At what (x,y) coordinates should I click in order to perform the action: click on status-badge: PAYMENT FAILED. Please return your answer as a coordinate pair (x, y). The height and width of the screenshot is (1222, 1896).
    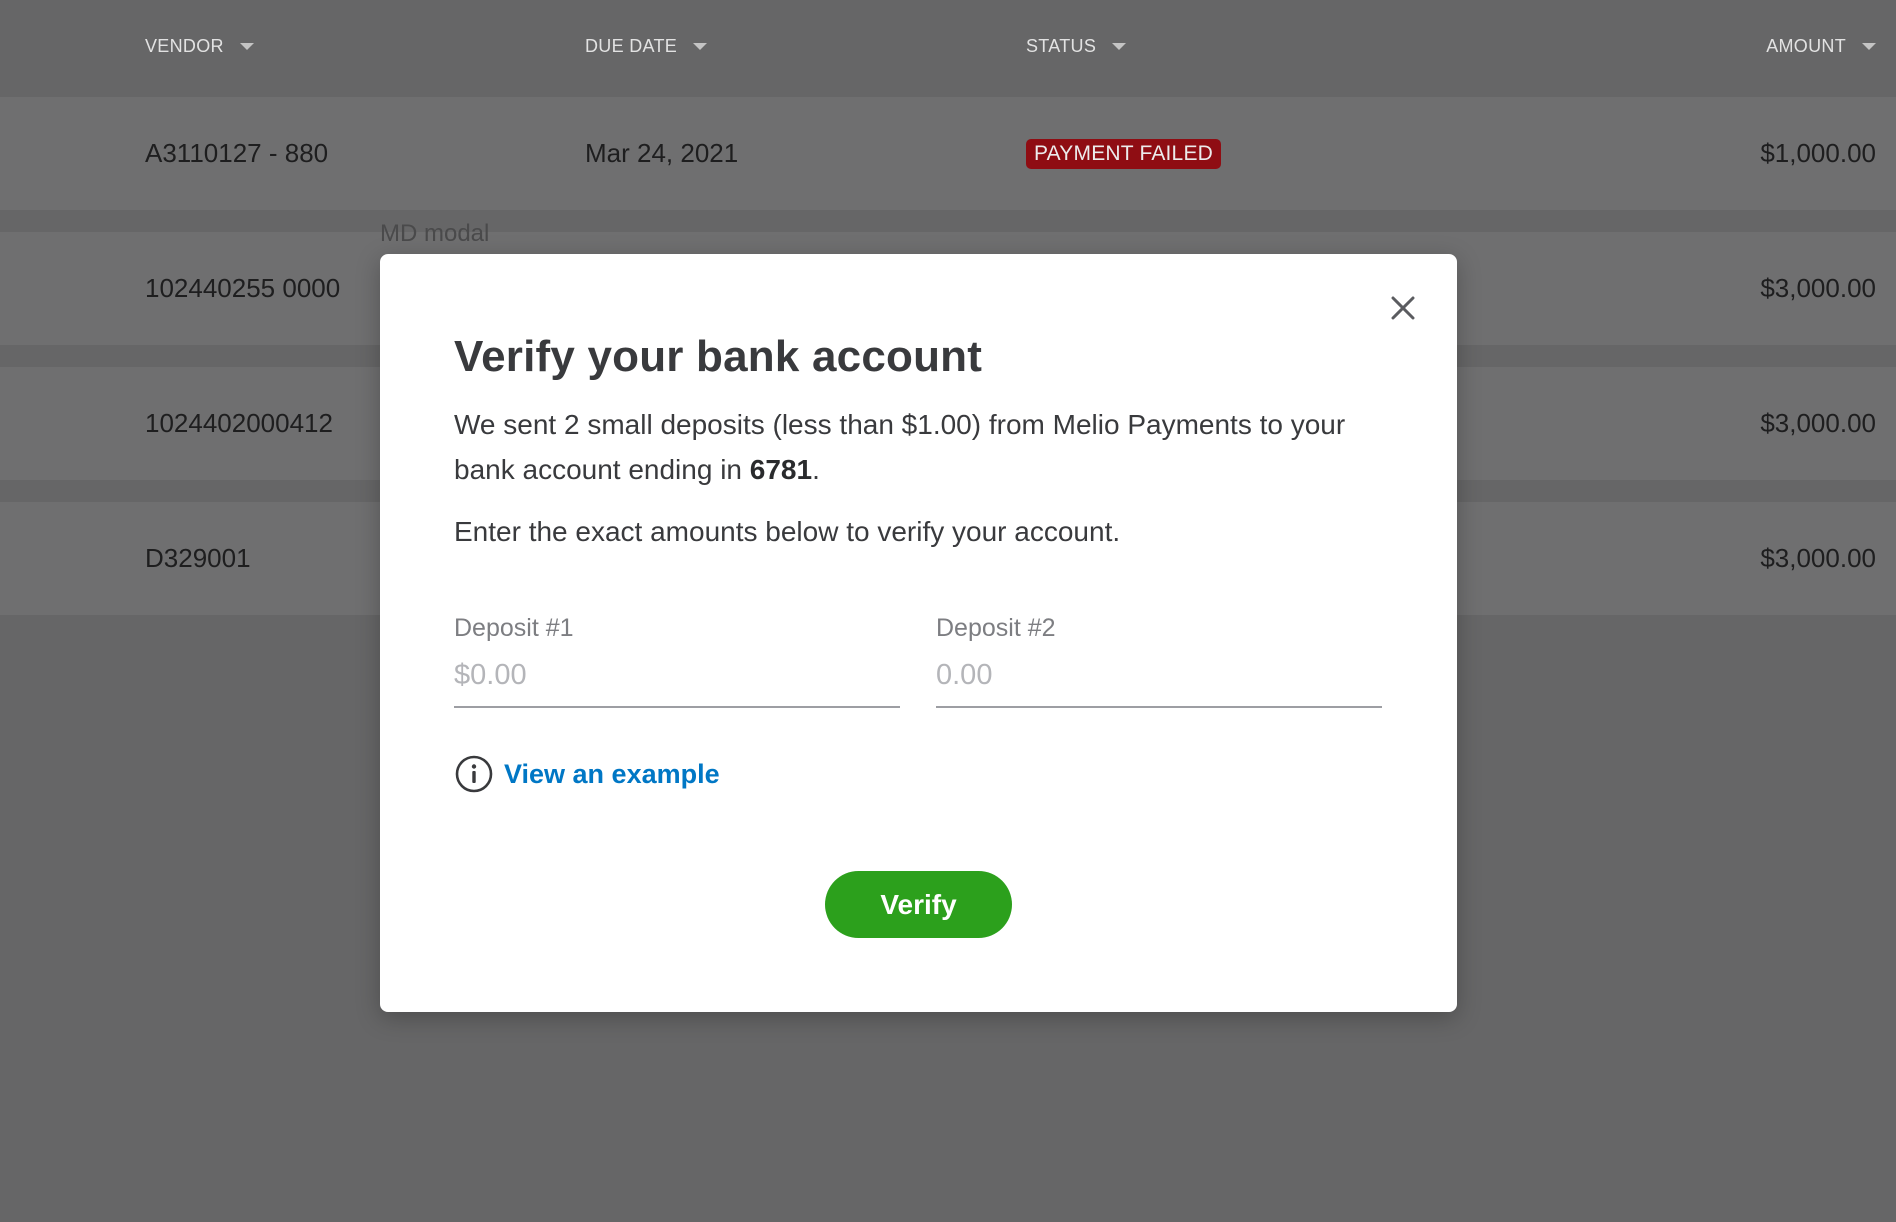
    Looking at the image, I should click on (1124, 153).